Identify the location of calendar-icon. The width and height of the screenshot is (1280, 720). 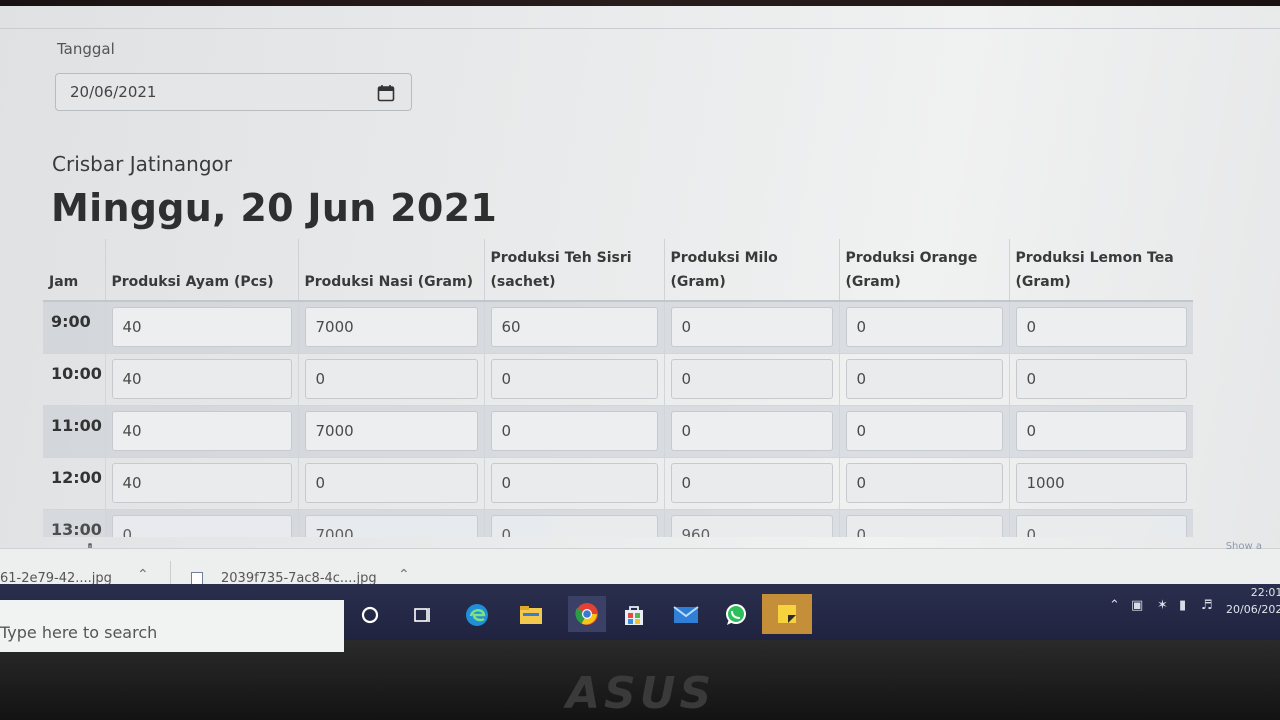
(386, 93).